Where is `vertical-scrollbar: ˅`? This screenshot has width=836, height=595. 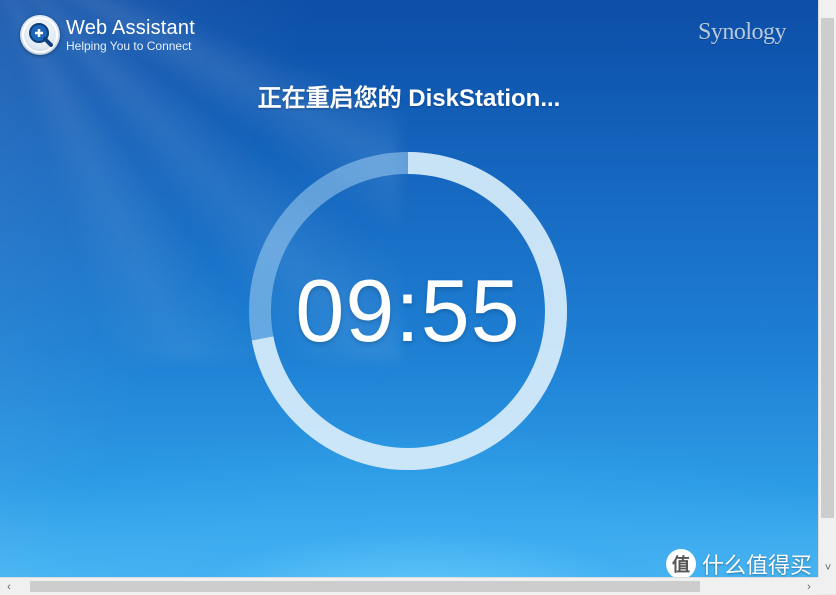
vertical-scrollbar: ˅ is located at coordinates (827, 288).